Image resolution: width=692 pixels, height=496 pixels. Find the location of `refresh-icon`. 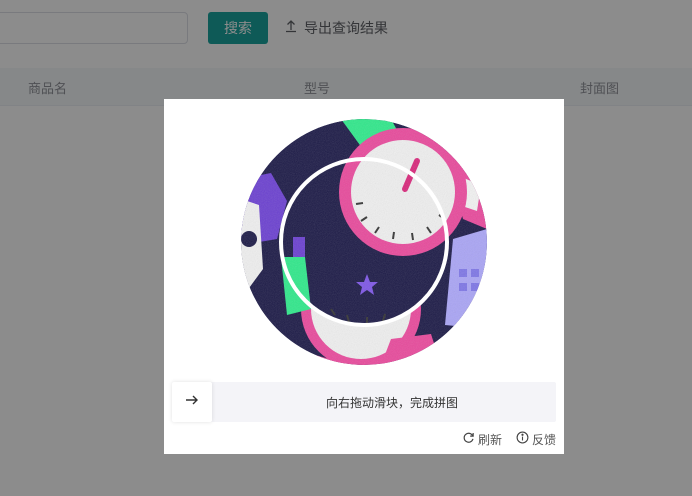

refresh-icon is located at coordinates (468, 439).